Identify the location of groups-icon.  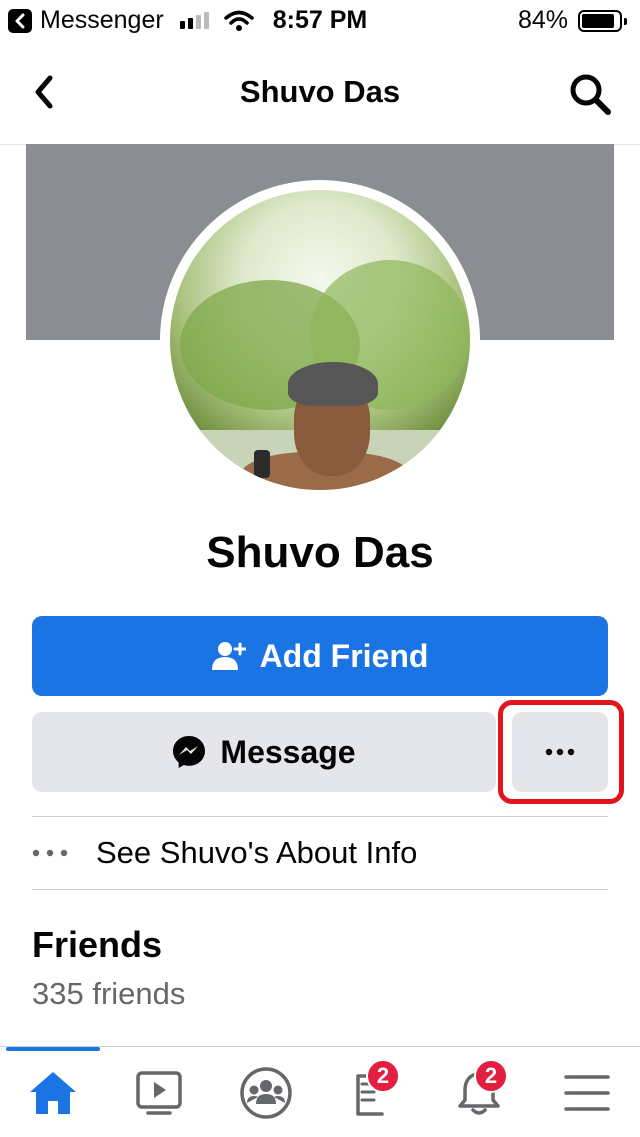
(266, 1093).